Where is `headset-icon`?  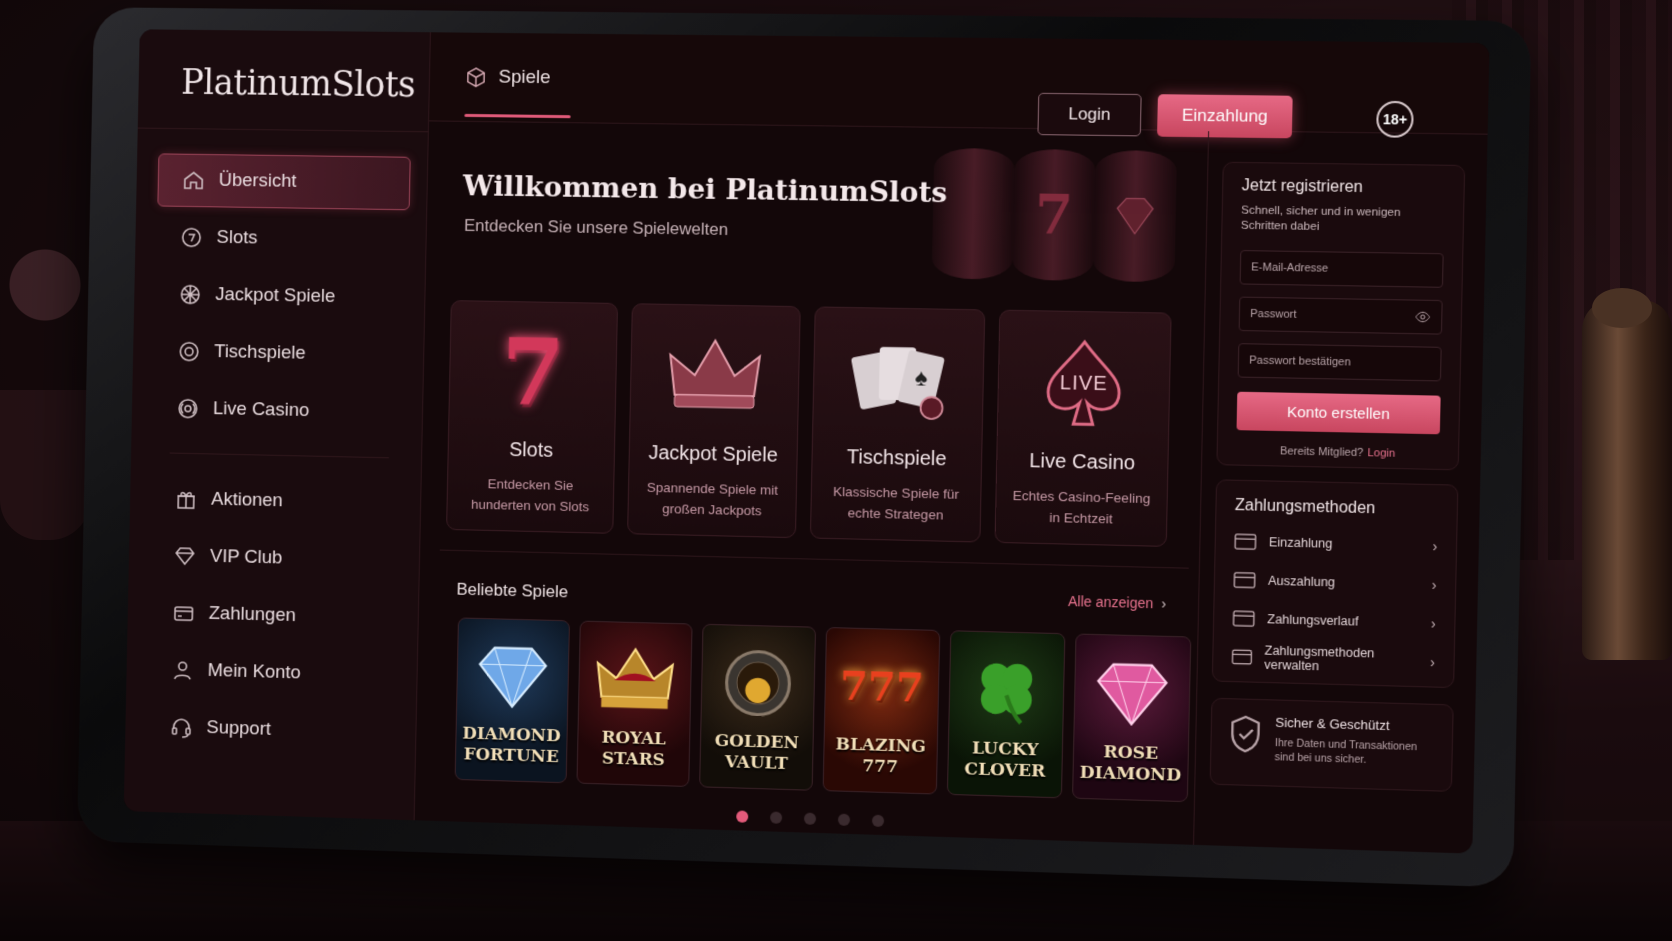
headset-icon is located at coordinates (182, 727).